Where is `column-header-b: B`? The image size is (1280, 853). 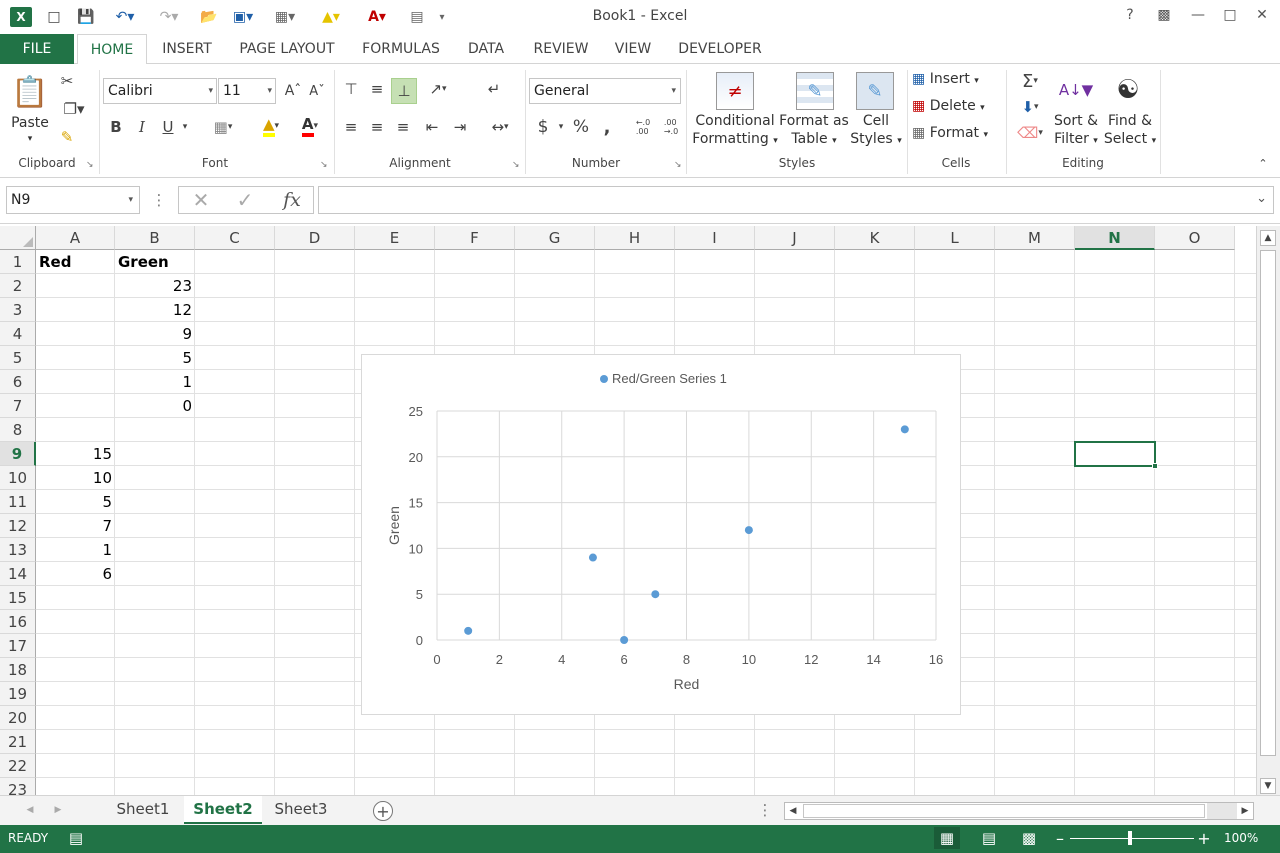
column-header-b: B is located at coordinates (155, 238).